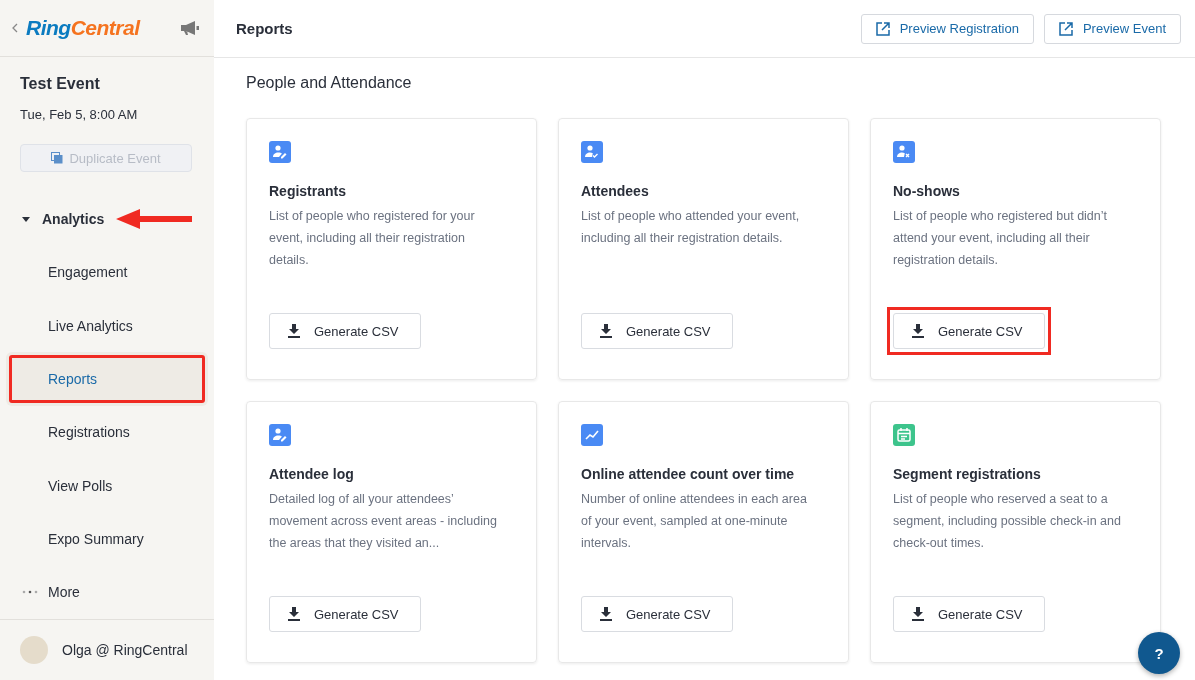  I want to click on nav-item: View Polls, so click(107, 485).